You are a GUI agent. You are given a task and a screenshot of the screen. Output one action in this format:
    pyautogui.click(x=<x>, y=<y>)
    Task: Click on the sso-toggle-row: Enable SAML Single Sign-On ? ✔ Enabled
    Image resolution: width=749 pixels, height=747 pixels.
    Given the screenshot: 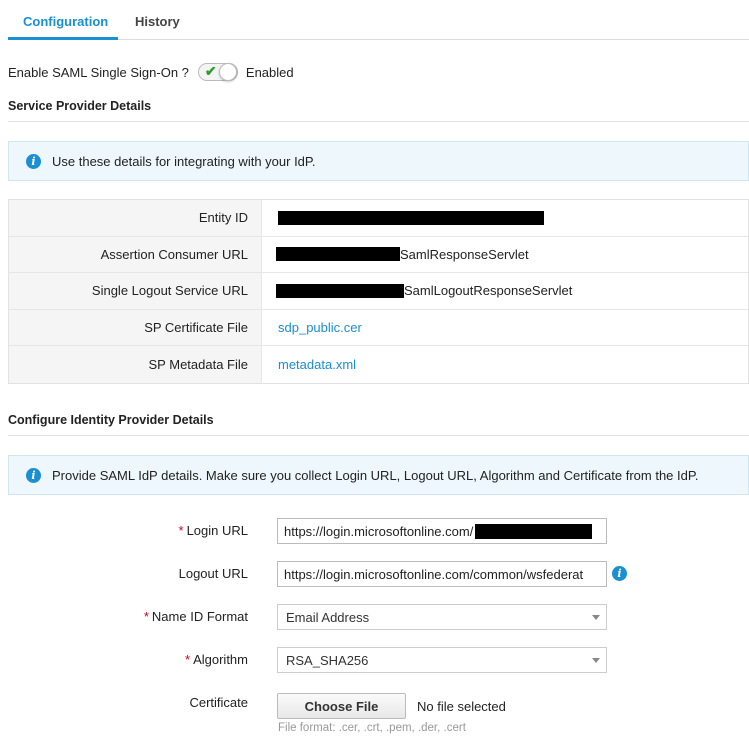 What is the action you would take?
    pyautogui.click(x=151, y=72)
    